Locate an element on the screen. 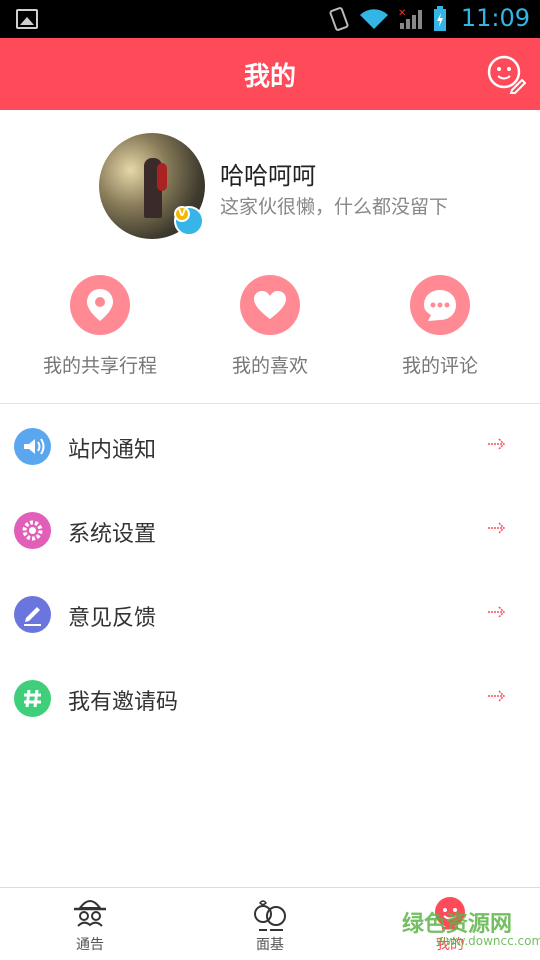  menu-item-feedback: 意见反馈 is located at coordinates (270, 614).